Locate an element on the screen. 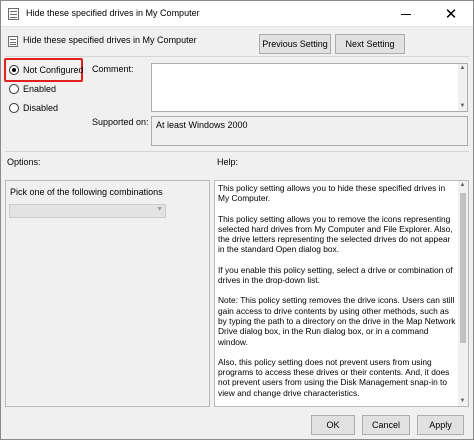 The width and height of the screenshot is (474, 440). radio-disabled: Disabled is located at coordinates (33, 108).